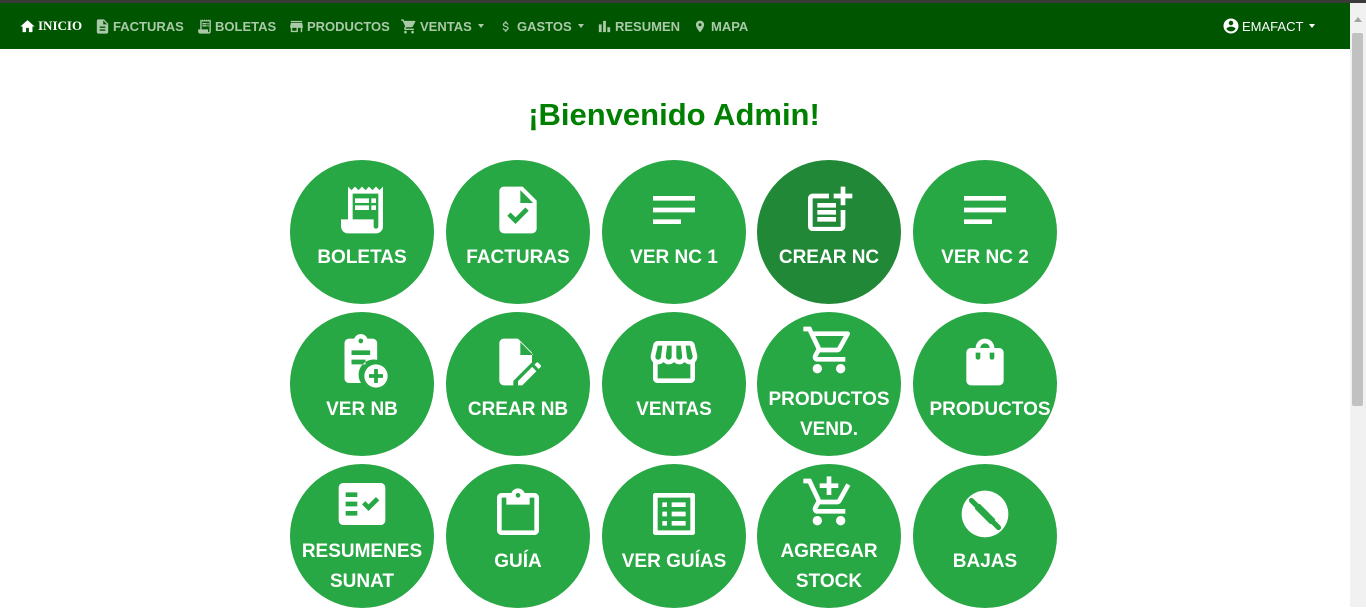  I want to click on scrollbar-thumb, so click(1357, 219).